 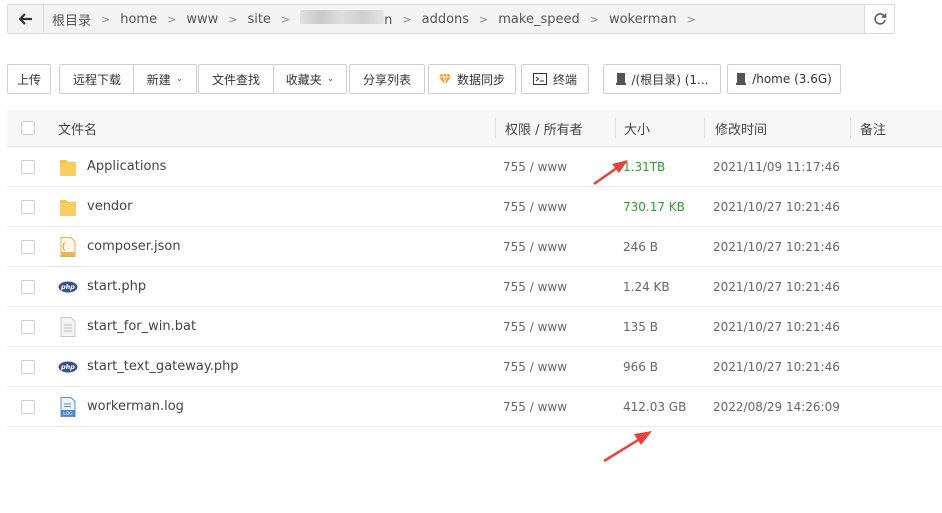 What do you see at coordinates (126, 166) in the screenshot?
I see `file-name: Applications` at bounding box center [126, 166].